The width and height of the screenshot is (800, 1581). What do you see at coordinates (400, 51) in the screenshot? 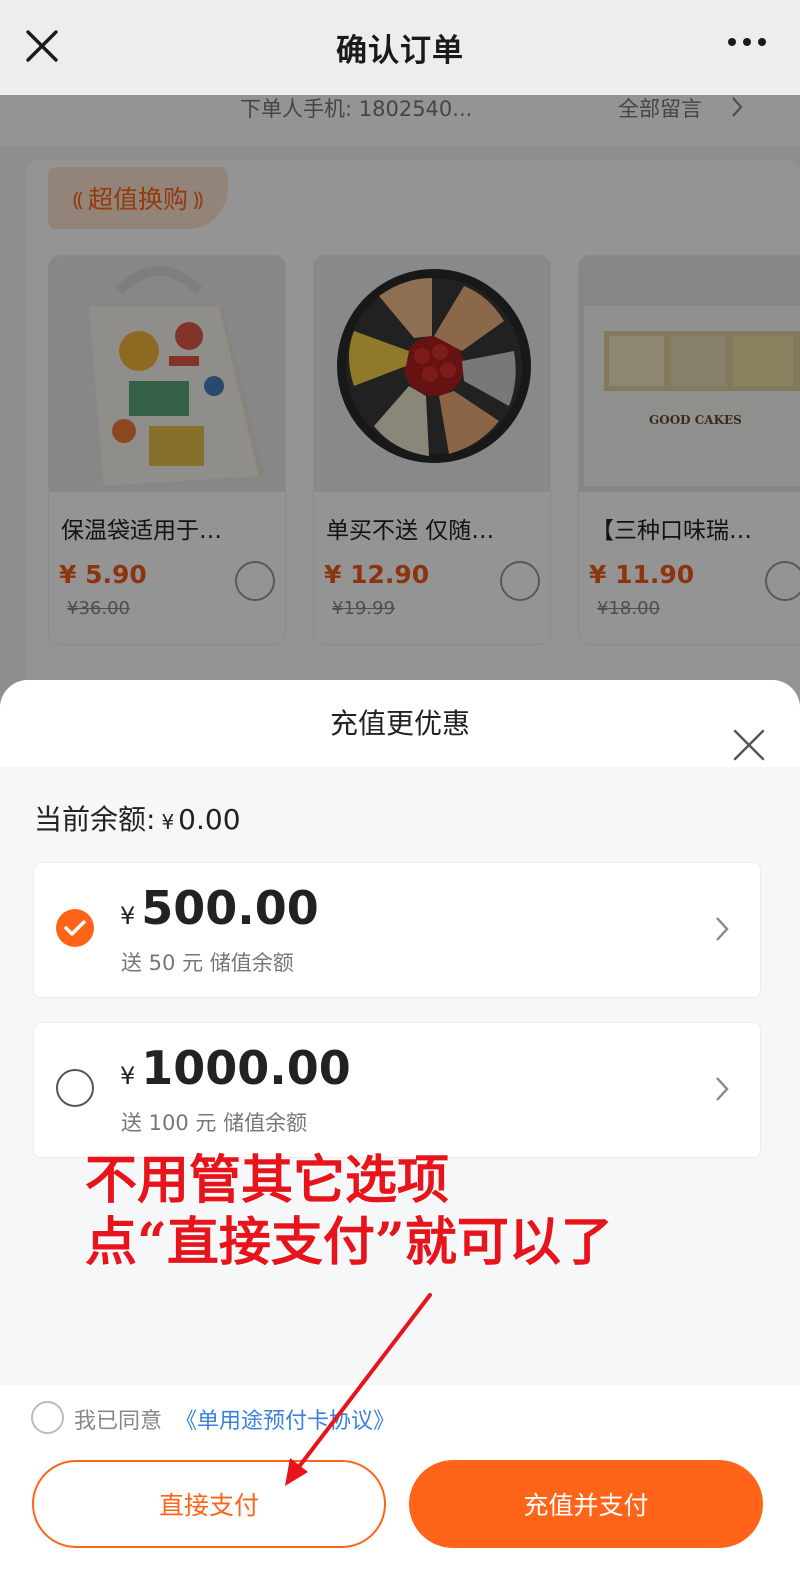
I see `page-title: 确认订单` at bounding box center [400, 51].